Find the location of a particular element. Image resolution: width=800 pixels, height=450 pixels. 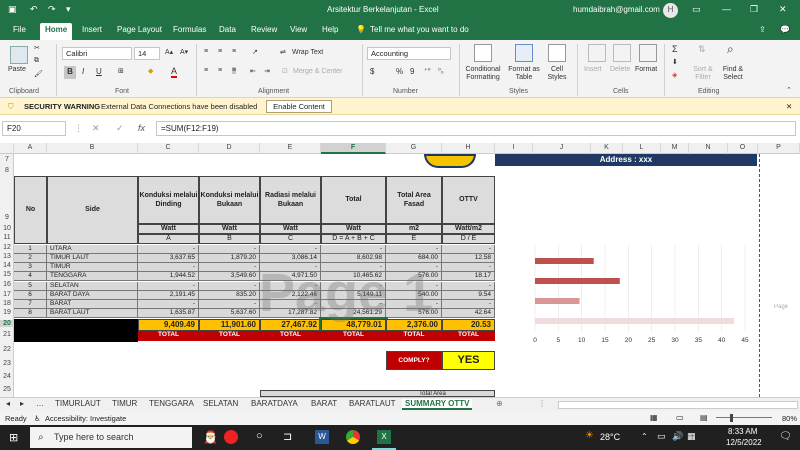

column-header: G is located at coordinates (414, 148).